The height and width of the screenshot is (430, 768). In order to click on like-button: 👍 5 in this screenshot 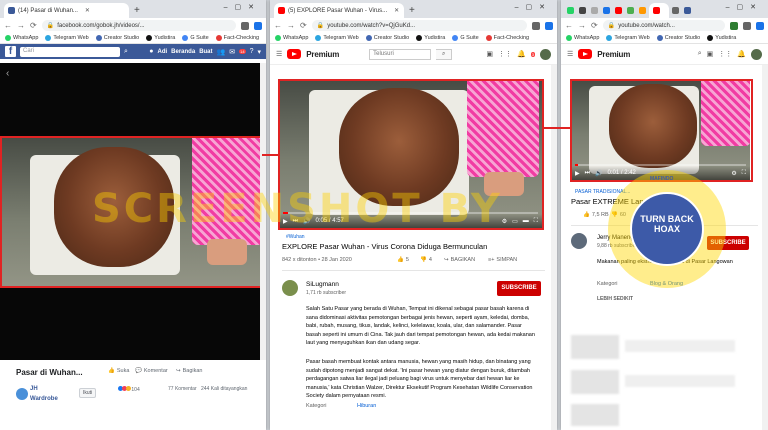, I will do `click(403, 260)`.